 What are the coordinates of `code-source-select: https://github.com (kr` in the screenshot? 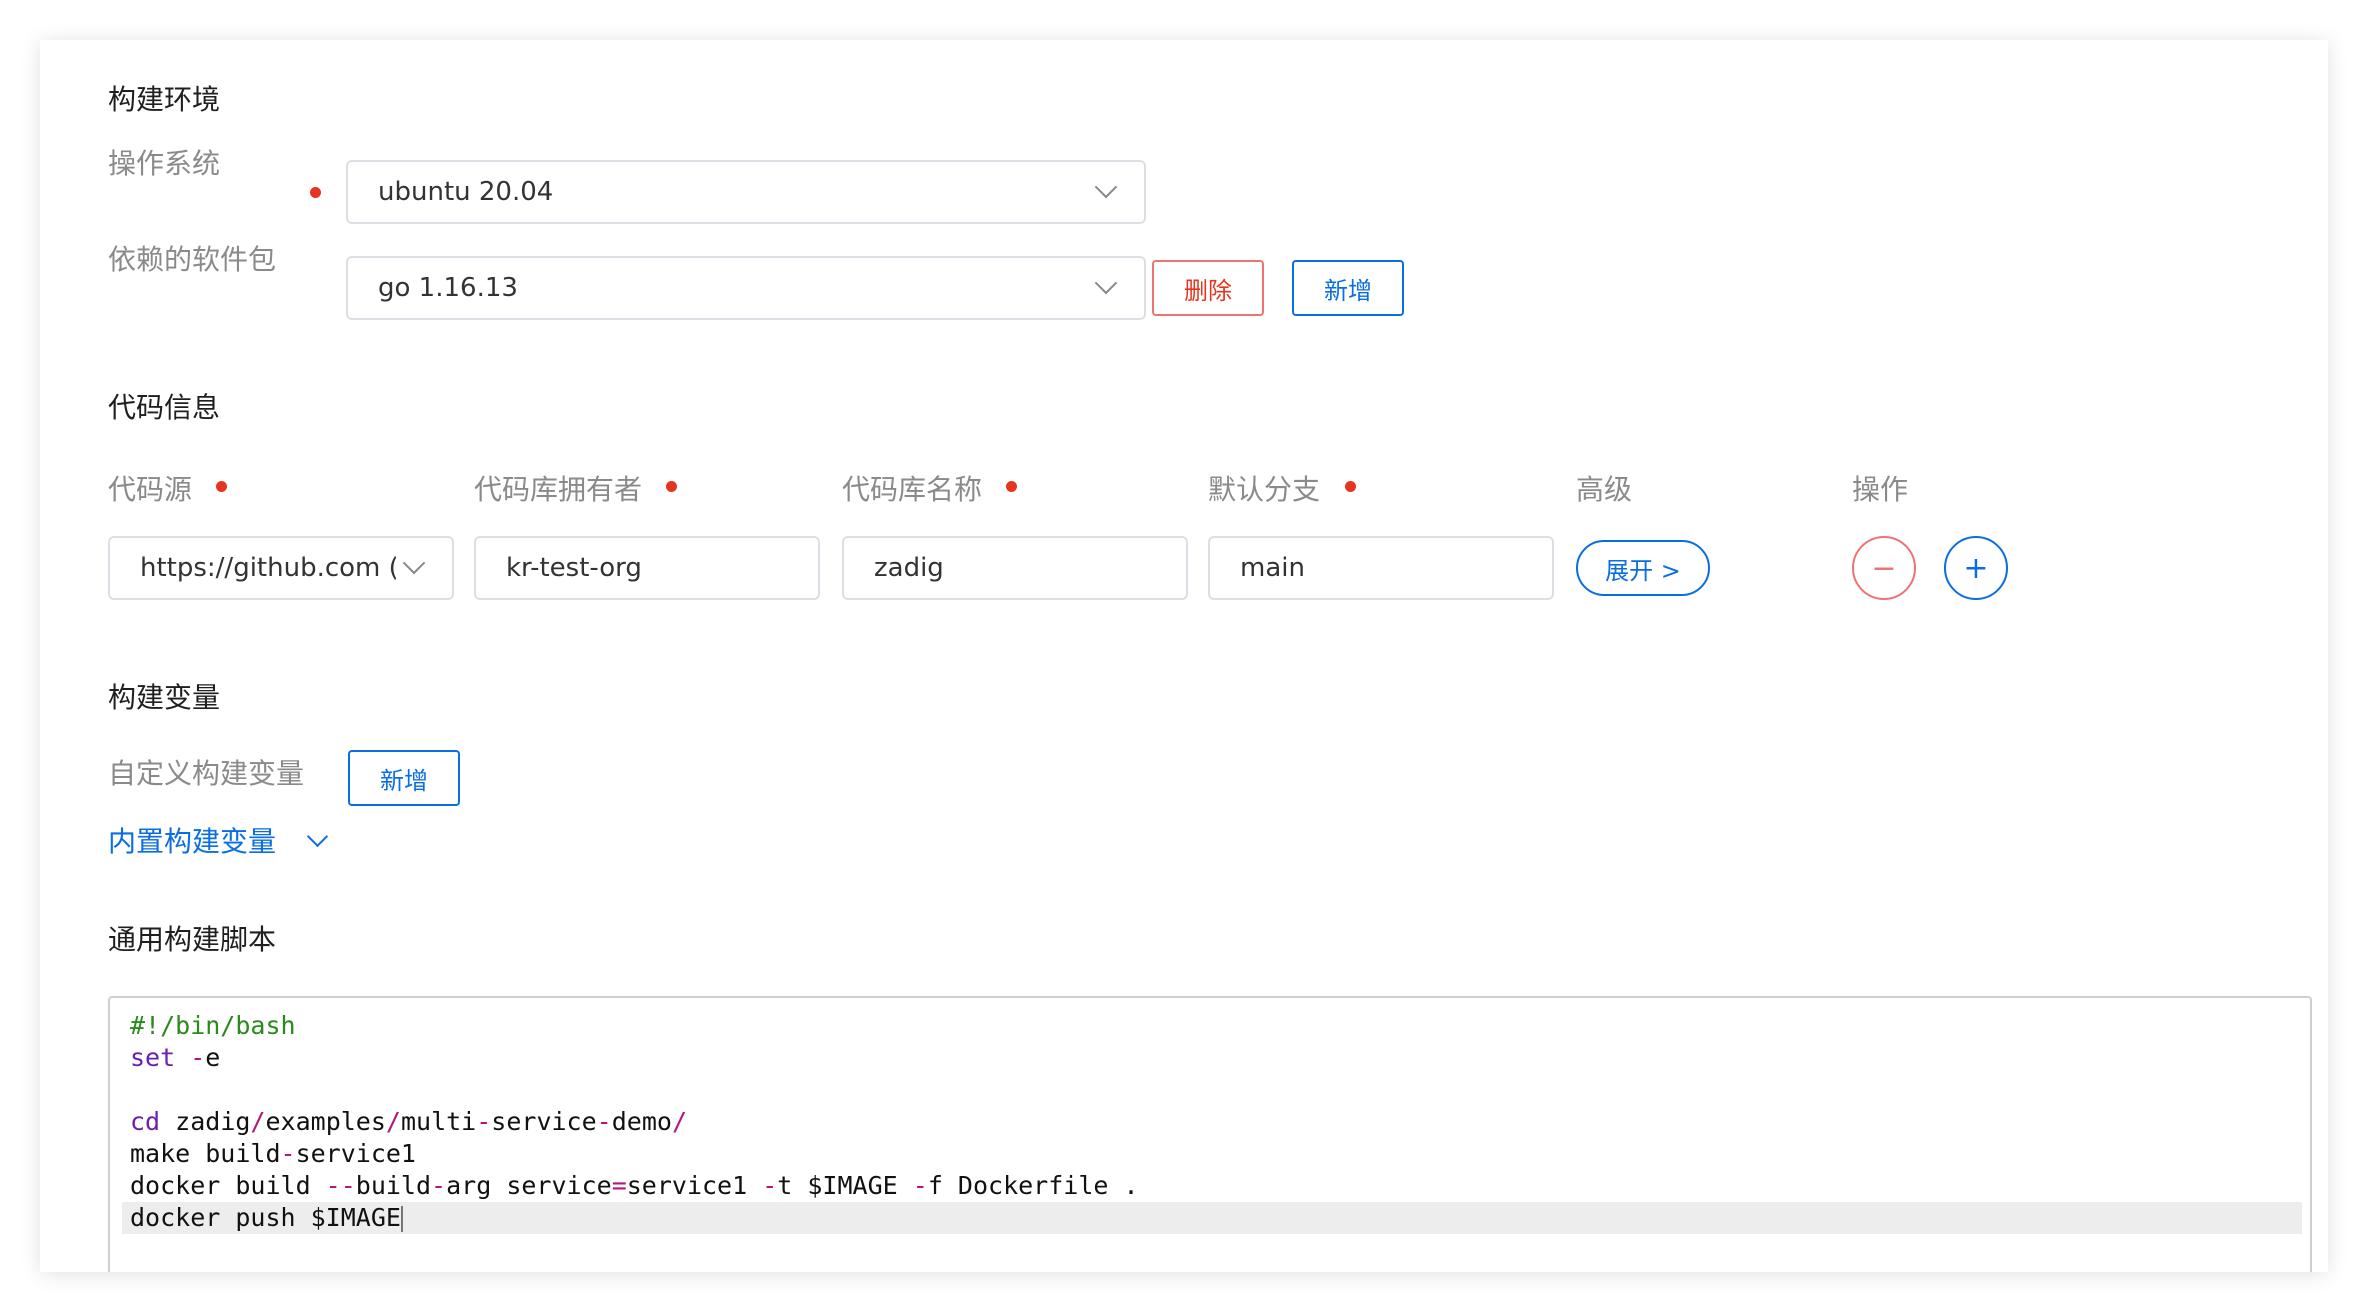 It's located at (281, 568).